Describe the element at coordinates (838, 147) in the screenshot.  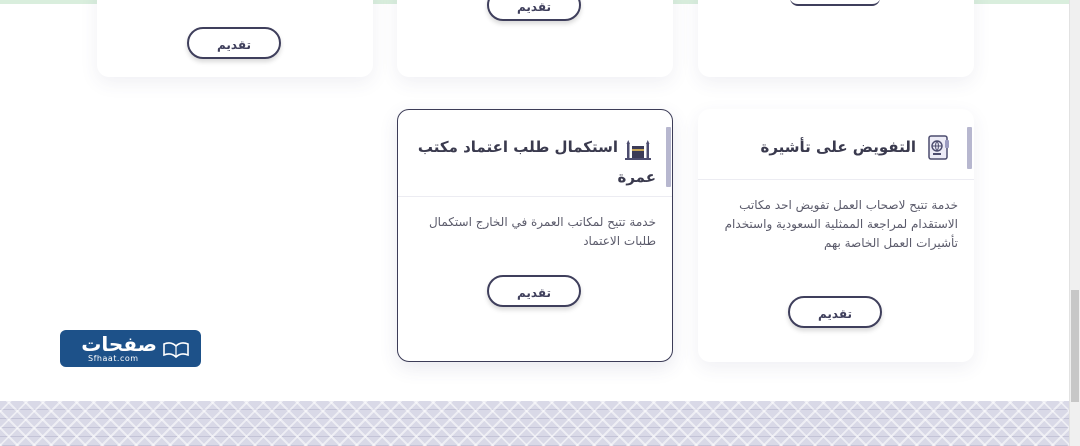
I see `card-title: التفويض على تأشيرة` at that location.